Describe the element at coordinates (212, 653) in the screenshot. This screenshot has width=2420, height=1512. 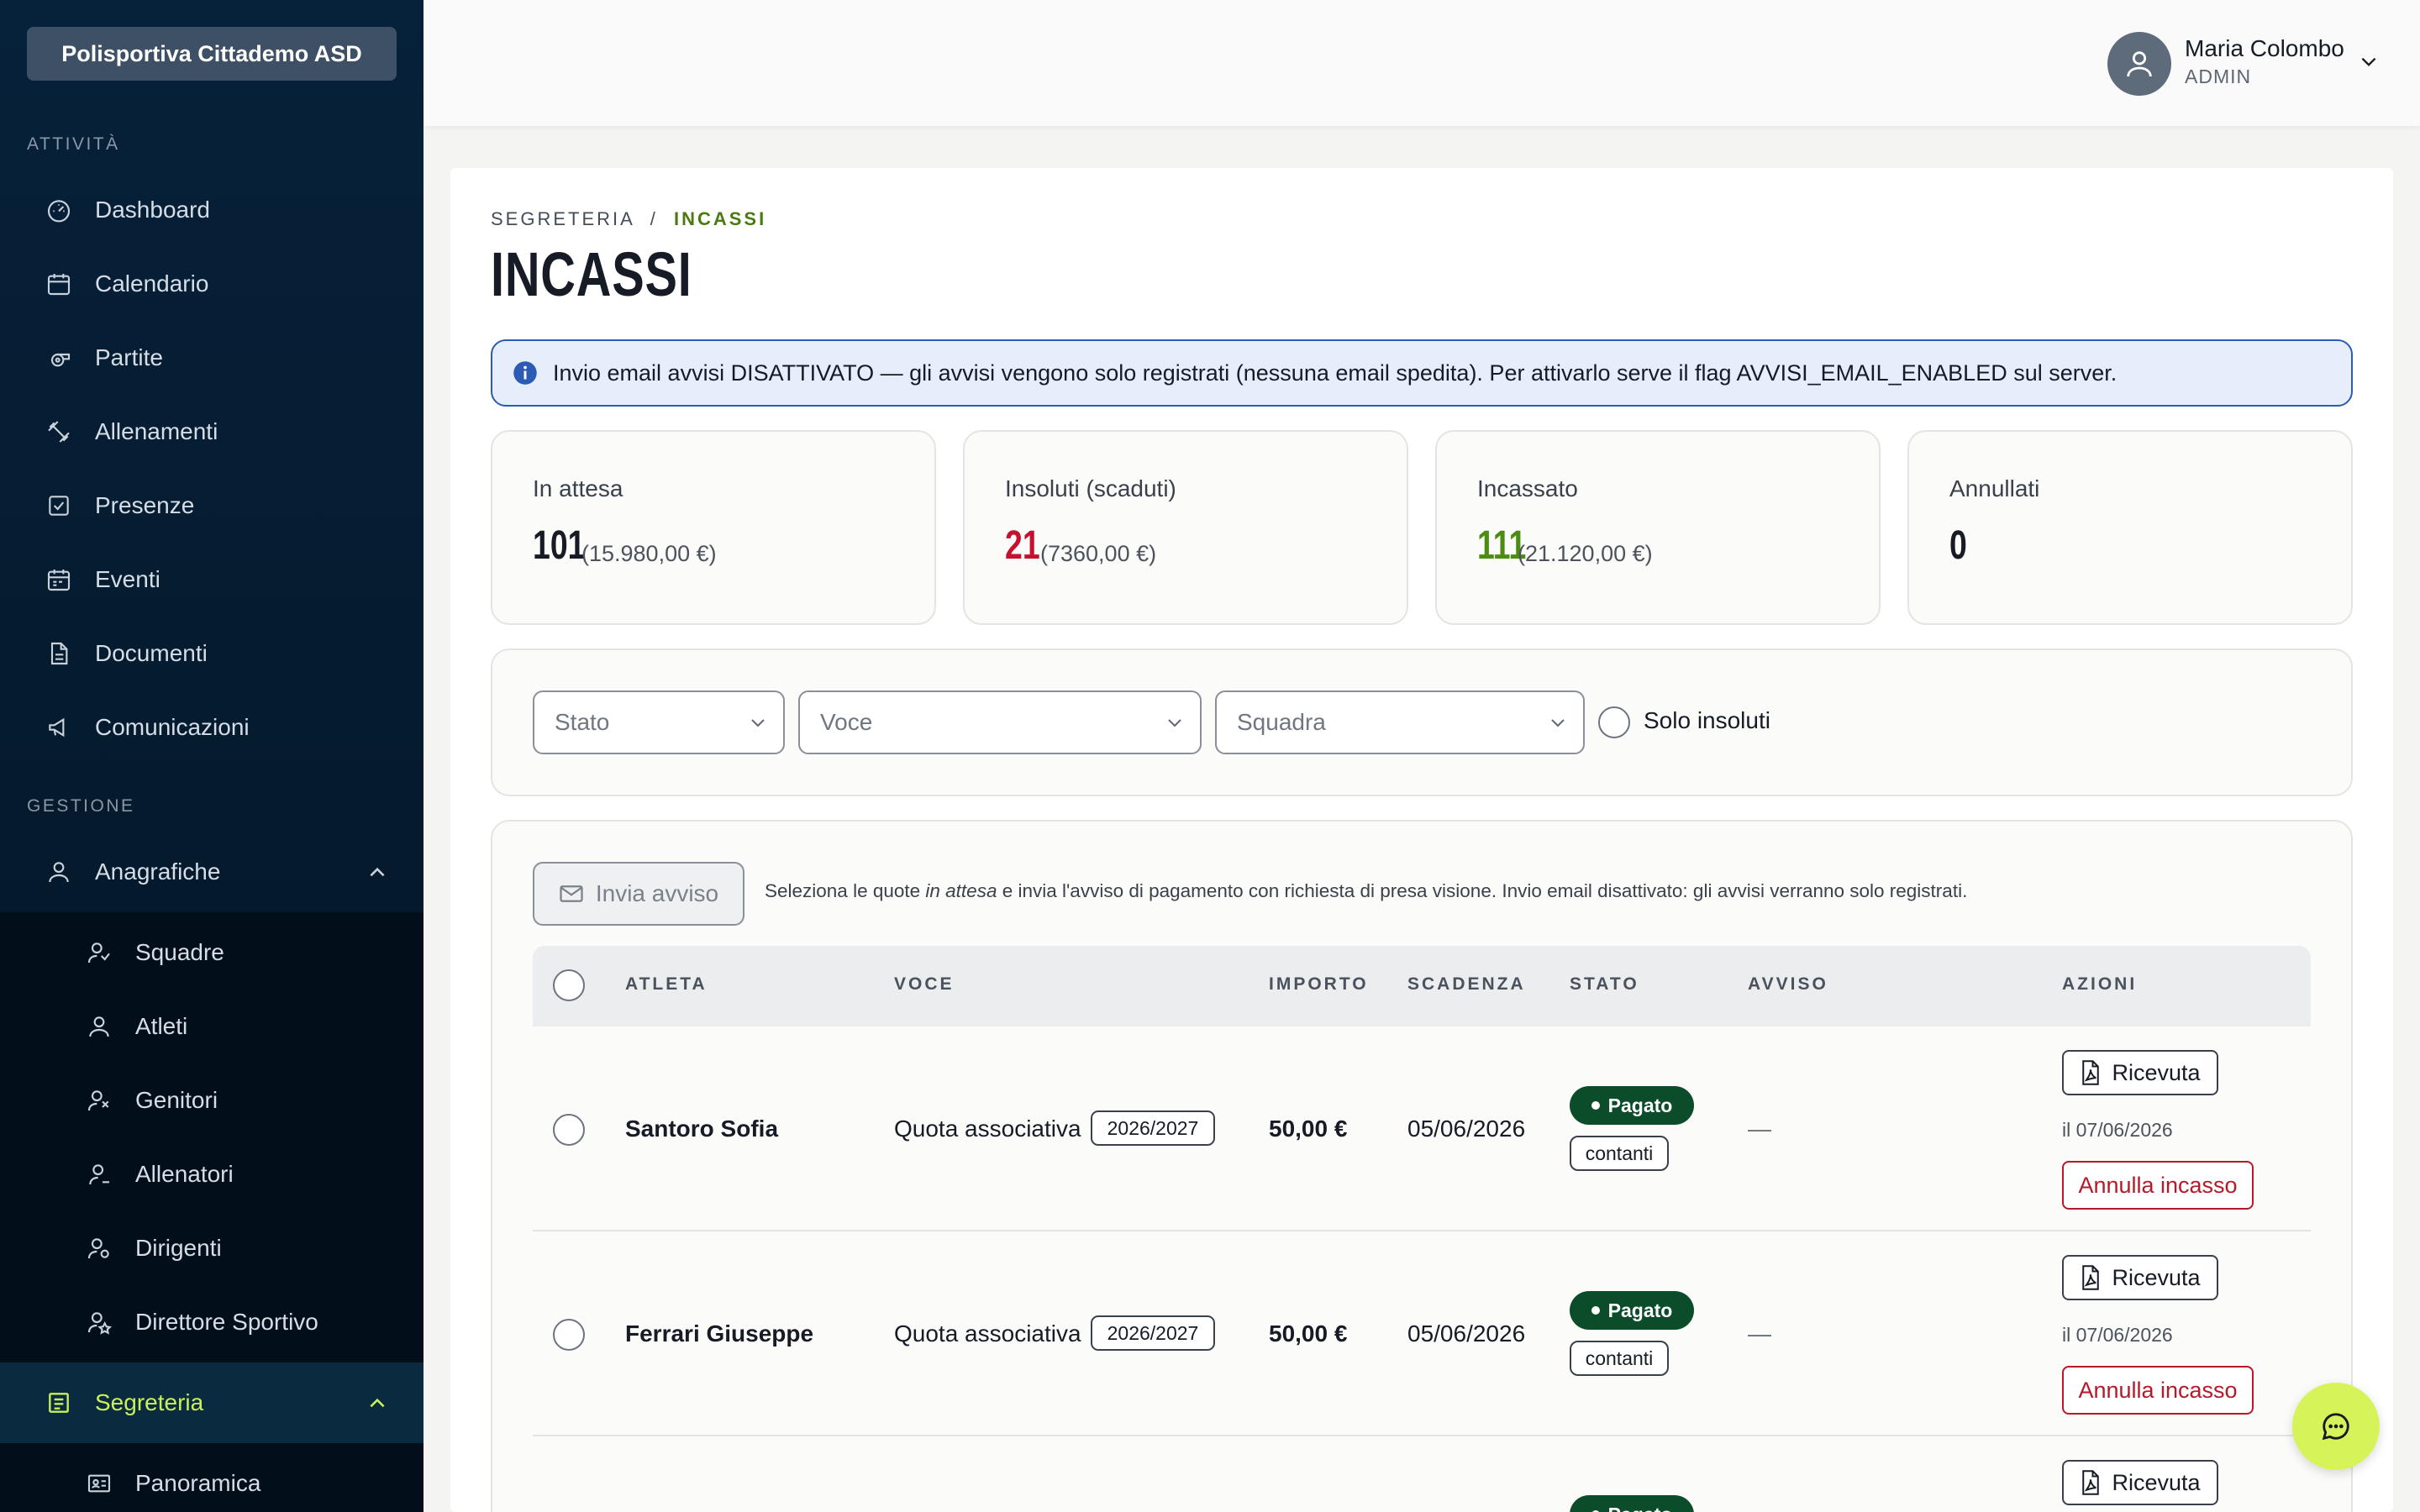
I see `sidebar-item-documenti: Documenti` at that location.